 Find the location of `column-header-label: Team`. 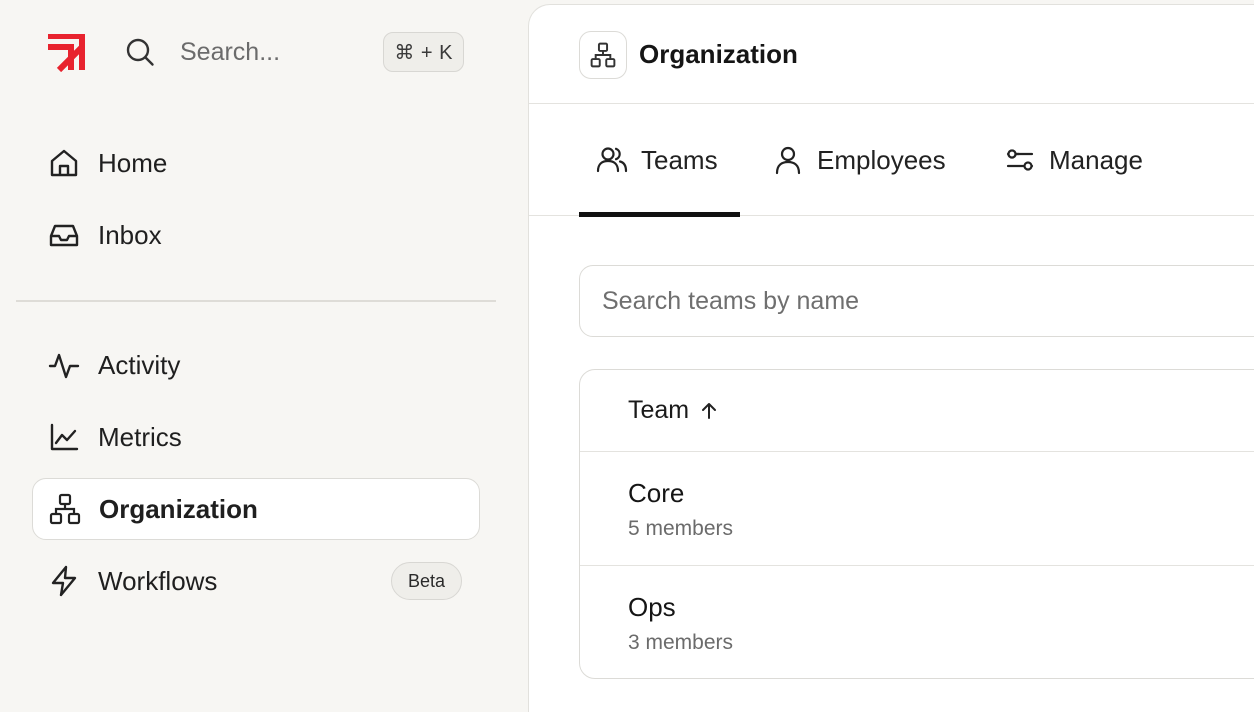

column-header-label: Team is located at coordinates (659, 410).